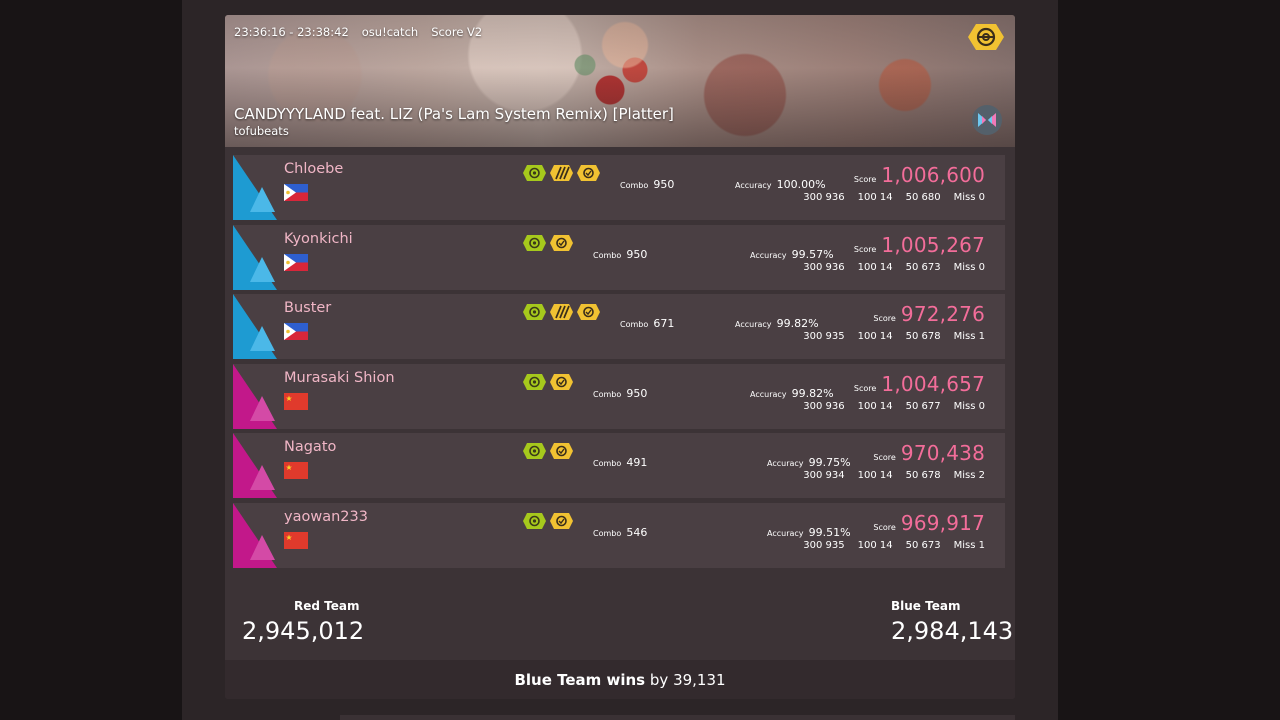 The width and height of the screenshot is (1280, 720). I want to click on accuracy-stat: Accuracy 100.00%, so click(780, 182).